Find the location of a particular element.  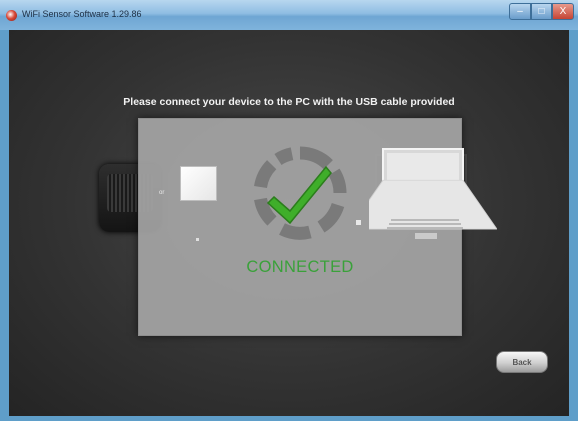

indicator-dot is located at coordinates (197, 239).